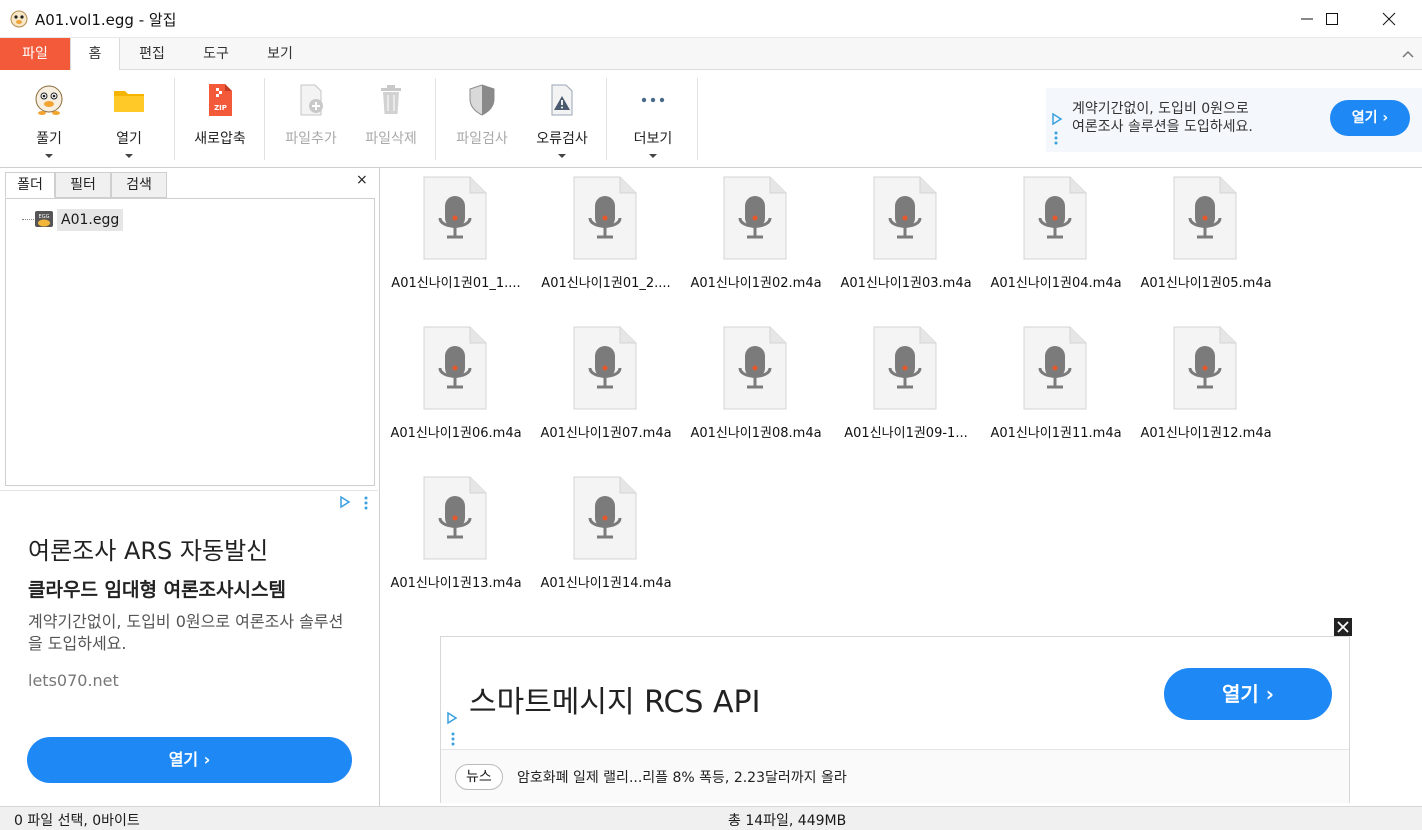  I want to click on file-item: A01신나이1권11.m4a, so click(1056, 388).